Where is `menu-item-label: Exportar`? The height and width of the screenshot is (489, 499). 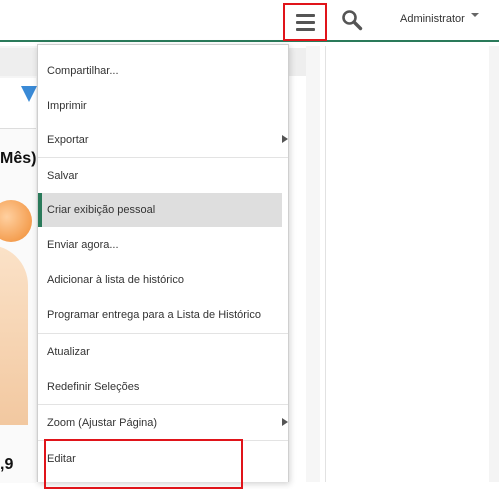
menu-item-label: Exportar is located at coordinates (68, 140).